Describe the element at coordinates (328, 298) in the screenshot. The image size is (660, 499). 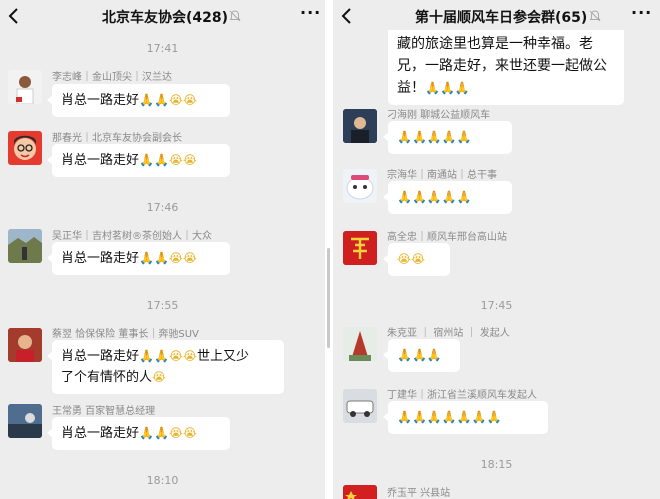
I see `scrollbar` at that location.